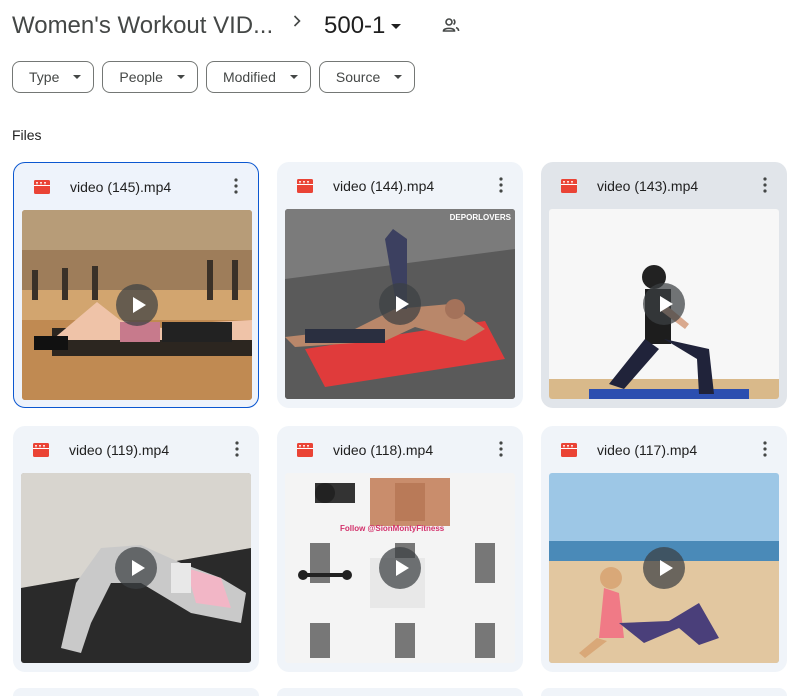 The width and height of the screenshot is (796, 696). I want to click on video-watermark: DEPORLOVERS, so click(480, 217).